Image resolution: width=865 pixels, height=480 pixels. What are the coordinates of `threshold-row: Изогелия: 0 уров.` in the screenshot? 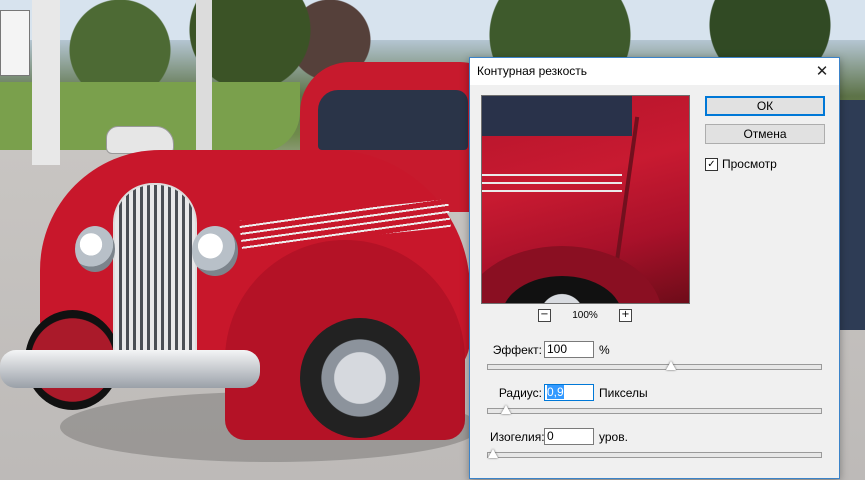 It's located at (559, 436).